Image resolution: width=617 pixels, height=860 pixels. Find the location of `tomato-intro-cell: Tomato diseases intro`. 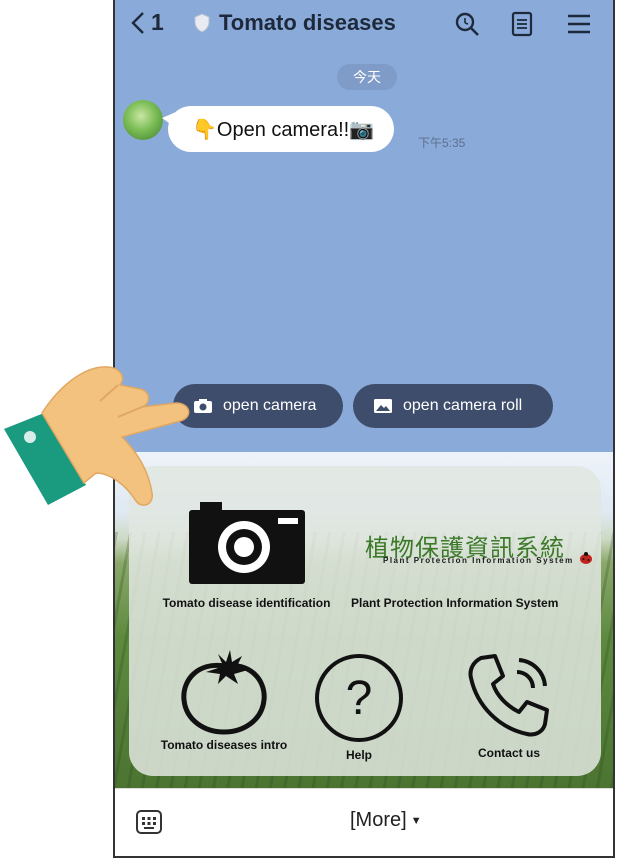

tomato-intro-cell: Tomato diseases intro is located at coordinates (224, 698).